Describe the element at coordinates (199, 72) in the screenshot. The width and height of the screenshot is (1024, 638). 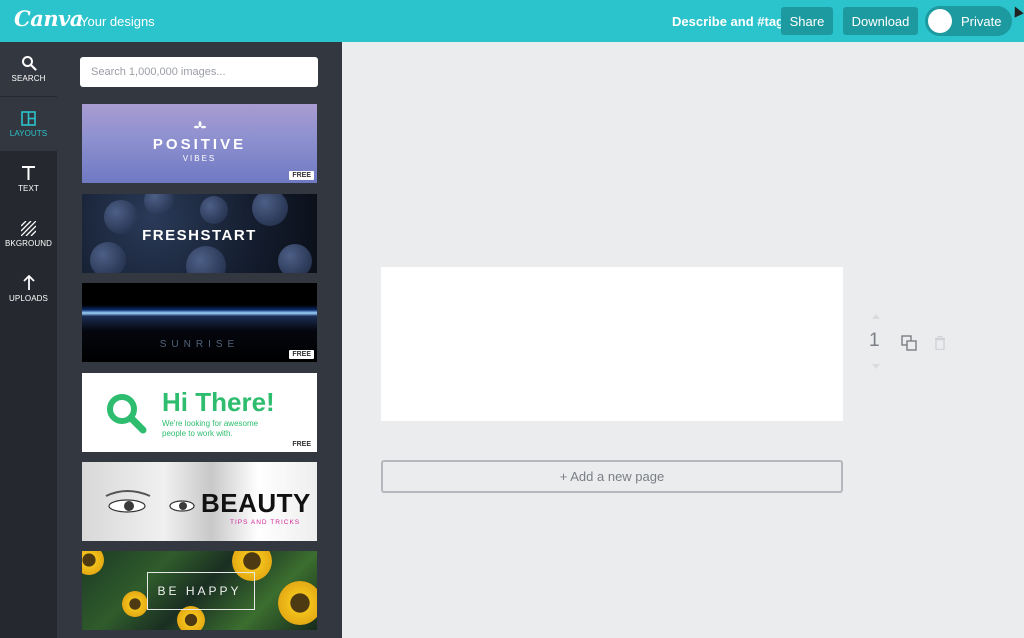
I see `image-search-input` at that location.